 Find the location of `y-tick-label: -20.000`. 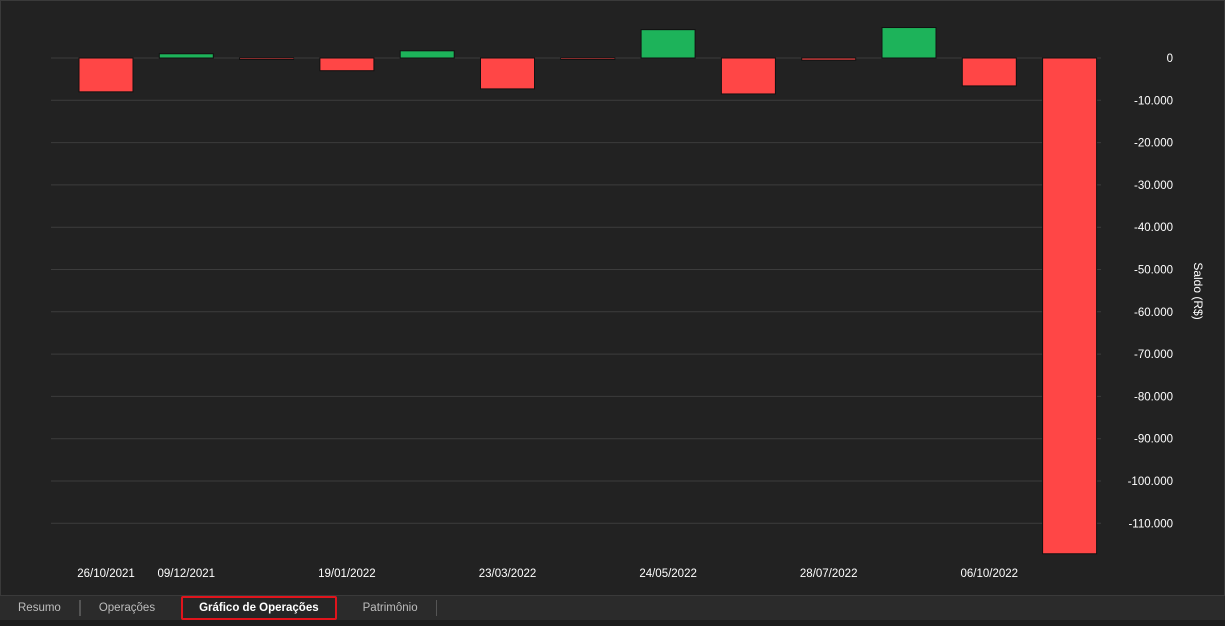

y-tick-label: -20.000 is located at coordinates (1153, 144).